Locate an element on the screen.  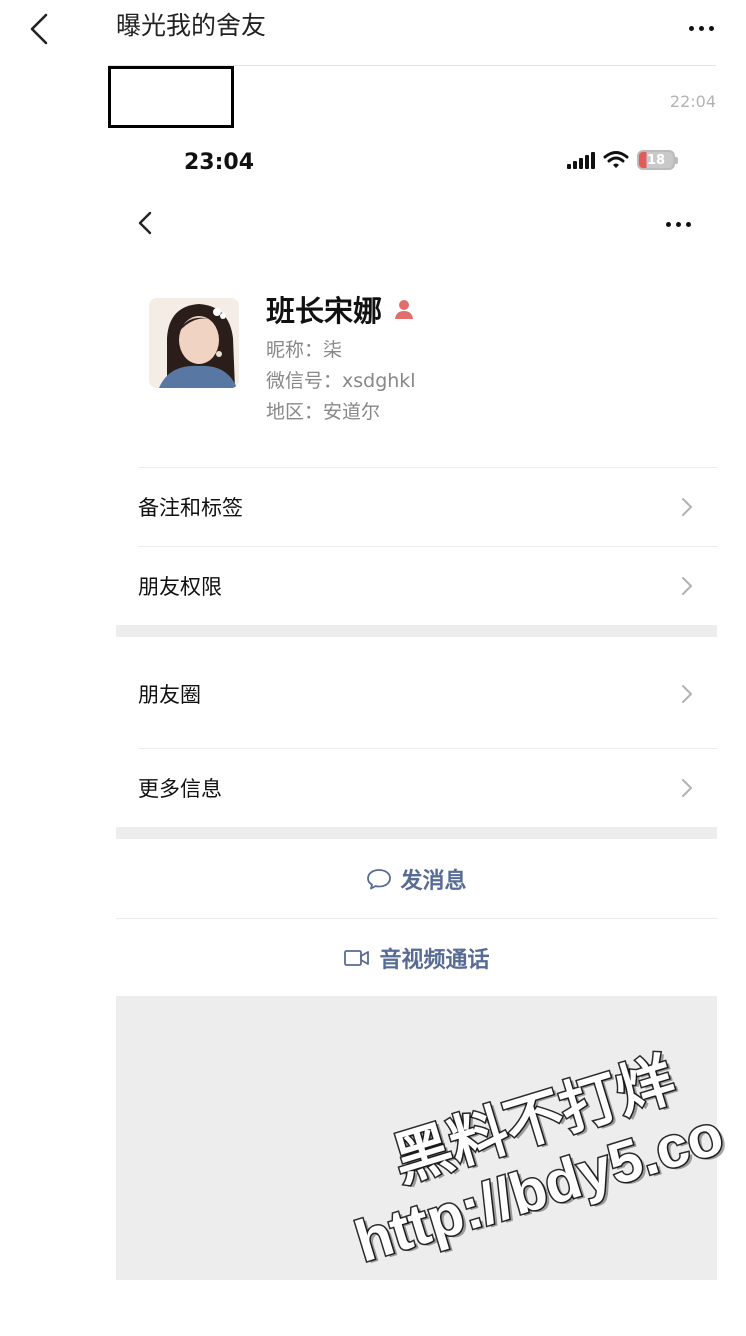
status-bar-time: 23:04 is located at coordinates (219, 162).